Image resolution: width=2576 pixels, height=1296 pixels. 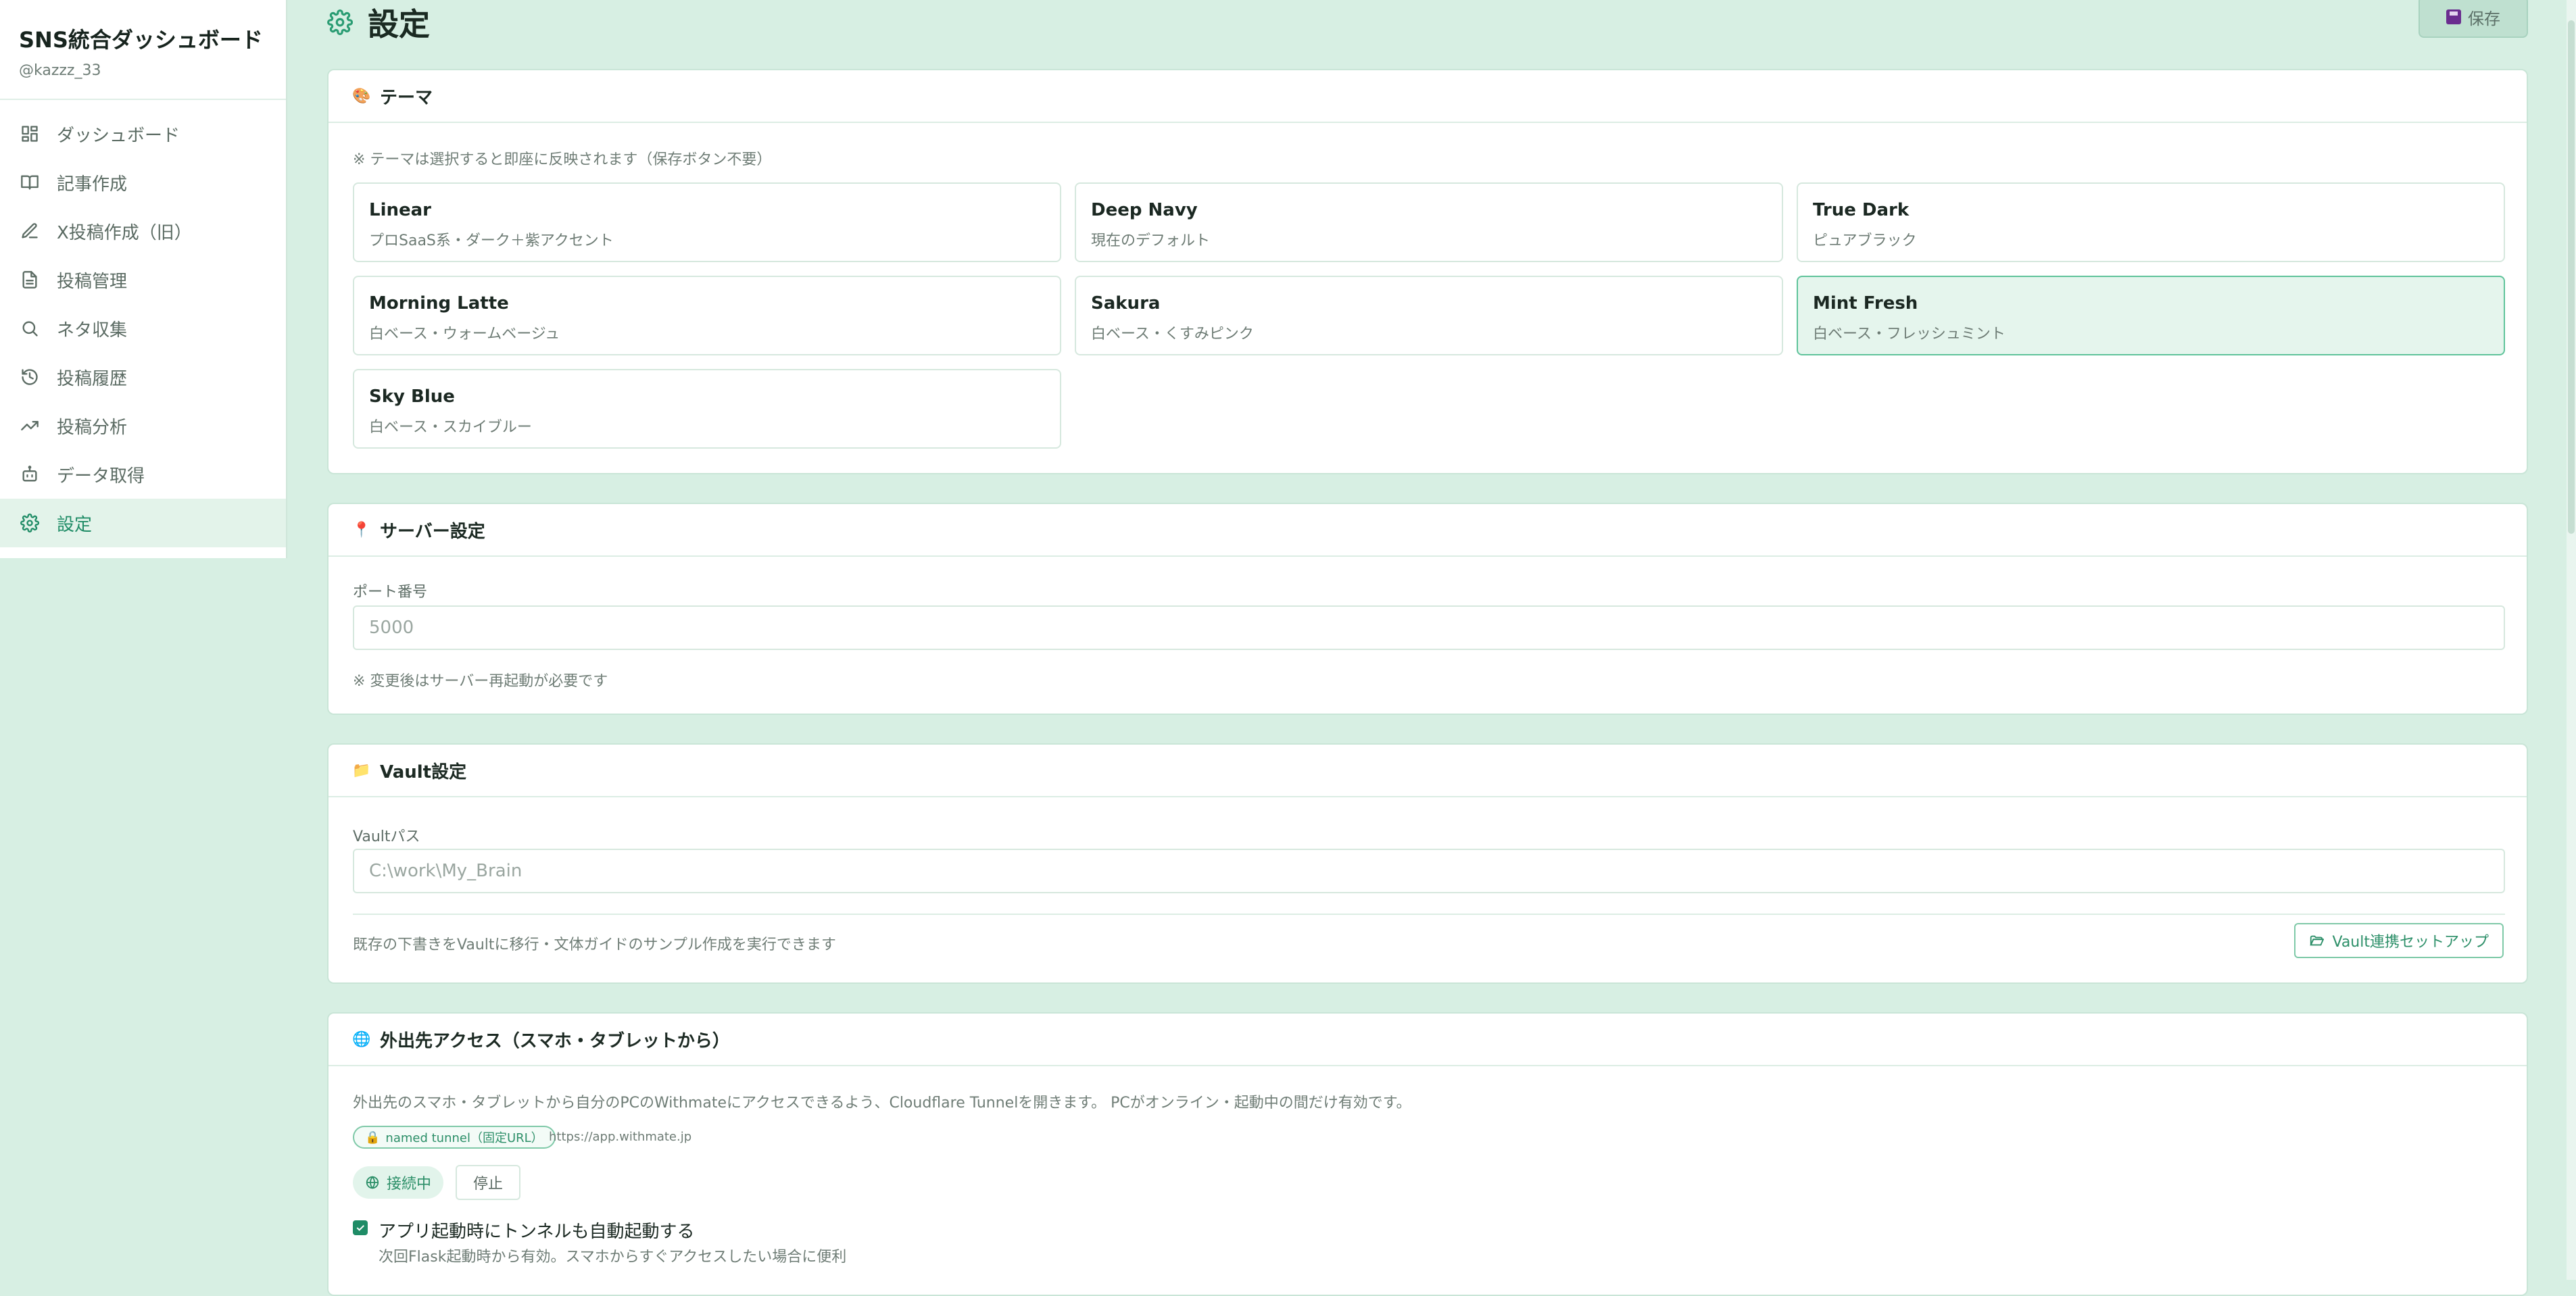 What do you see at coordinates (30, 328) in the screenshot?
I see `search-icon` at bounding box center [30, 328].